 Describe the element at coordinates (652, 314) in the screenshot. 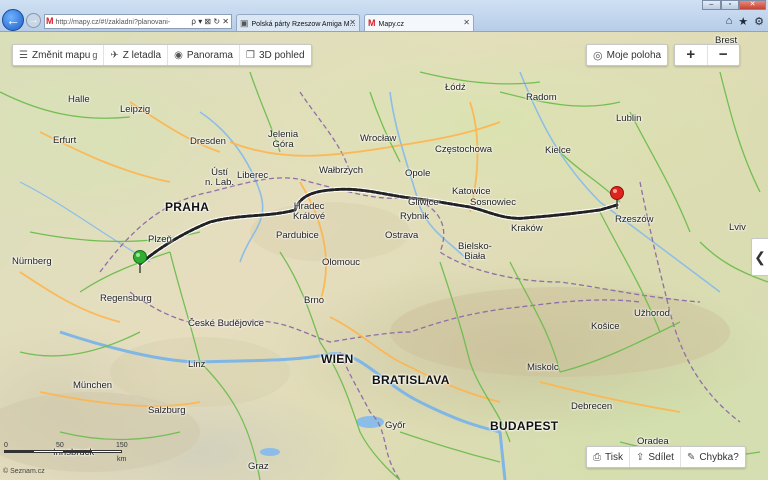

I see `city-label: Užhorod` at that location.